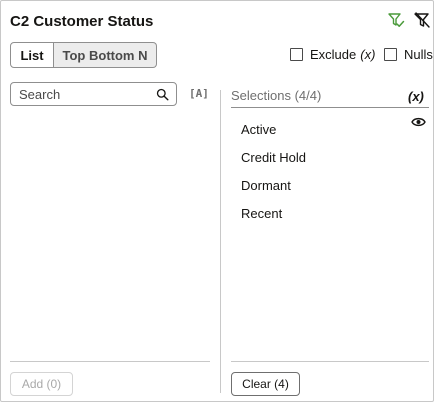 The image size is (434, 402). I want to click on exclude-checkbox: Exclude (x), so click(332, 54).